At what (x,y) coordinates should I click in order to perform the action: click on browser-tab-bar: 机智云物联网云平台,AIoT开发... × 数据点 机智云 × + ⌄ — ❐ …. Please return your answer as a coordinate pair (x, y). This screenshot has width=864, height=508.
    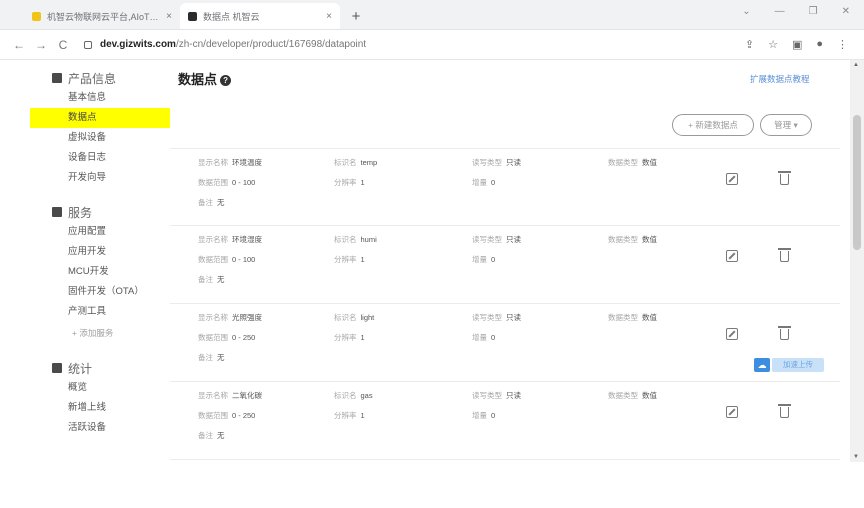
    Looking at the image, I should click on (432, 15).